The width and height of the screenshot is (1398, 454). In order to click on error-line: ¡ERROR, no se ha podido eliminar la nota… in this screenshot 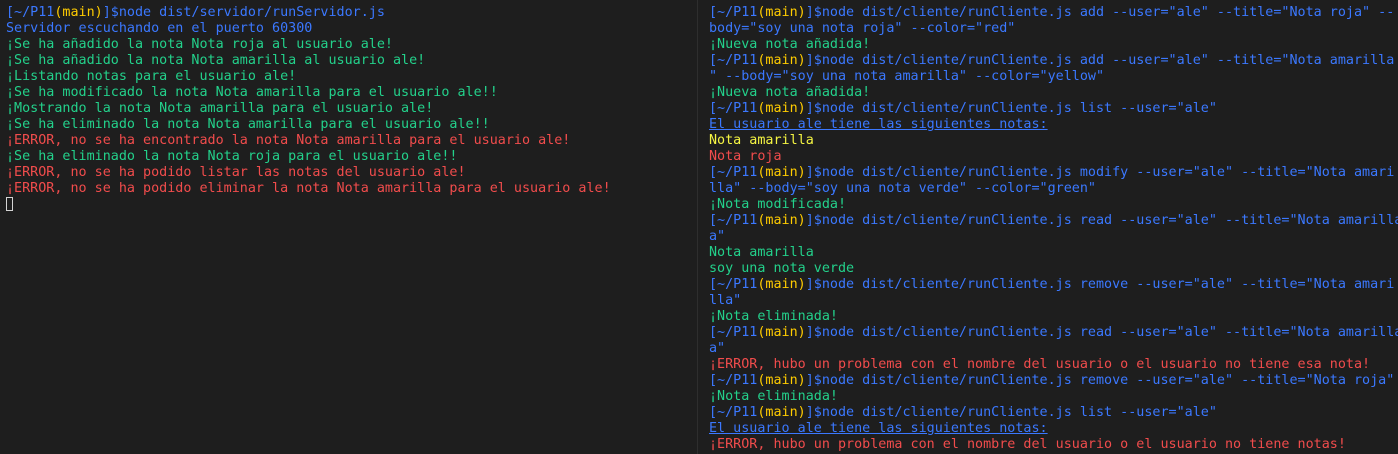, I will do `click(308, 188)`.